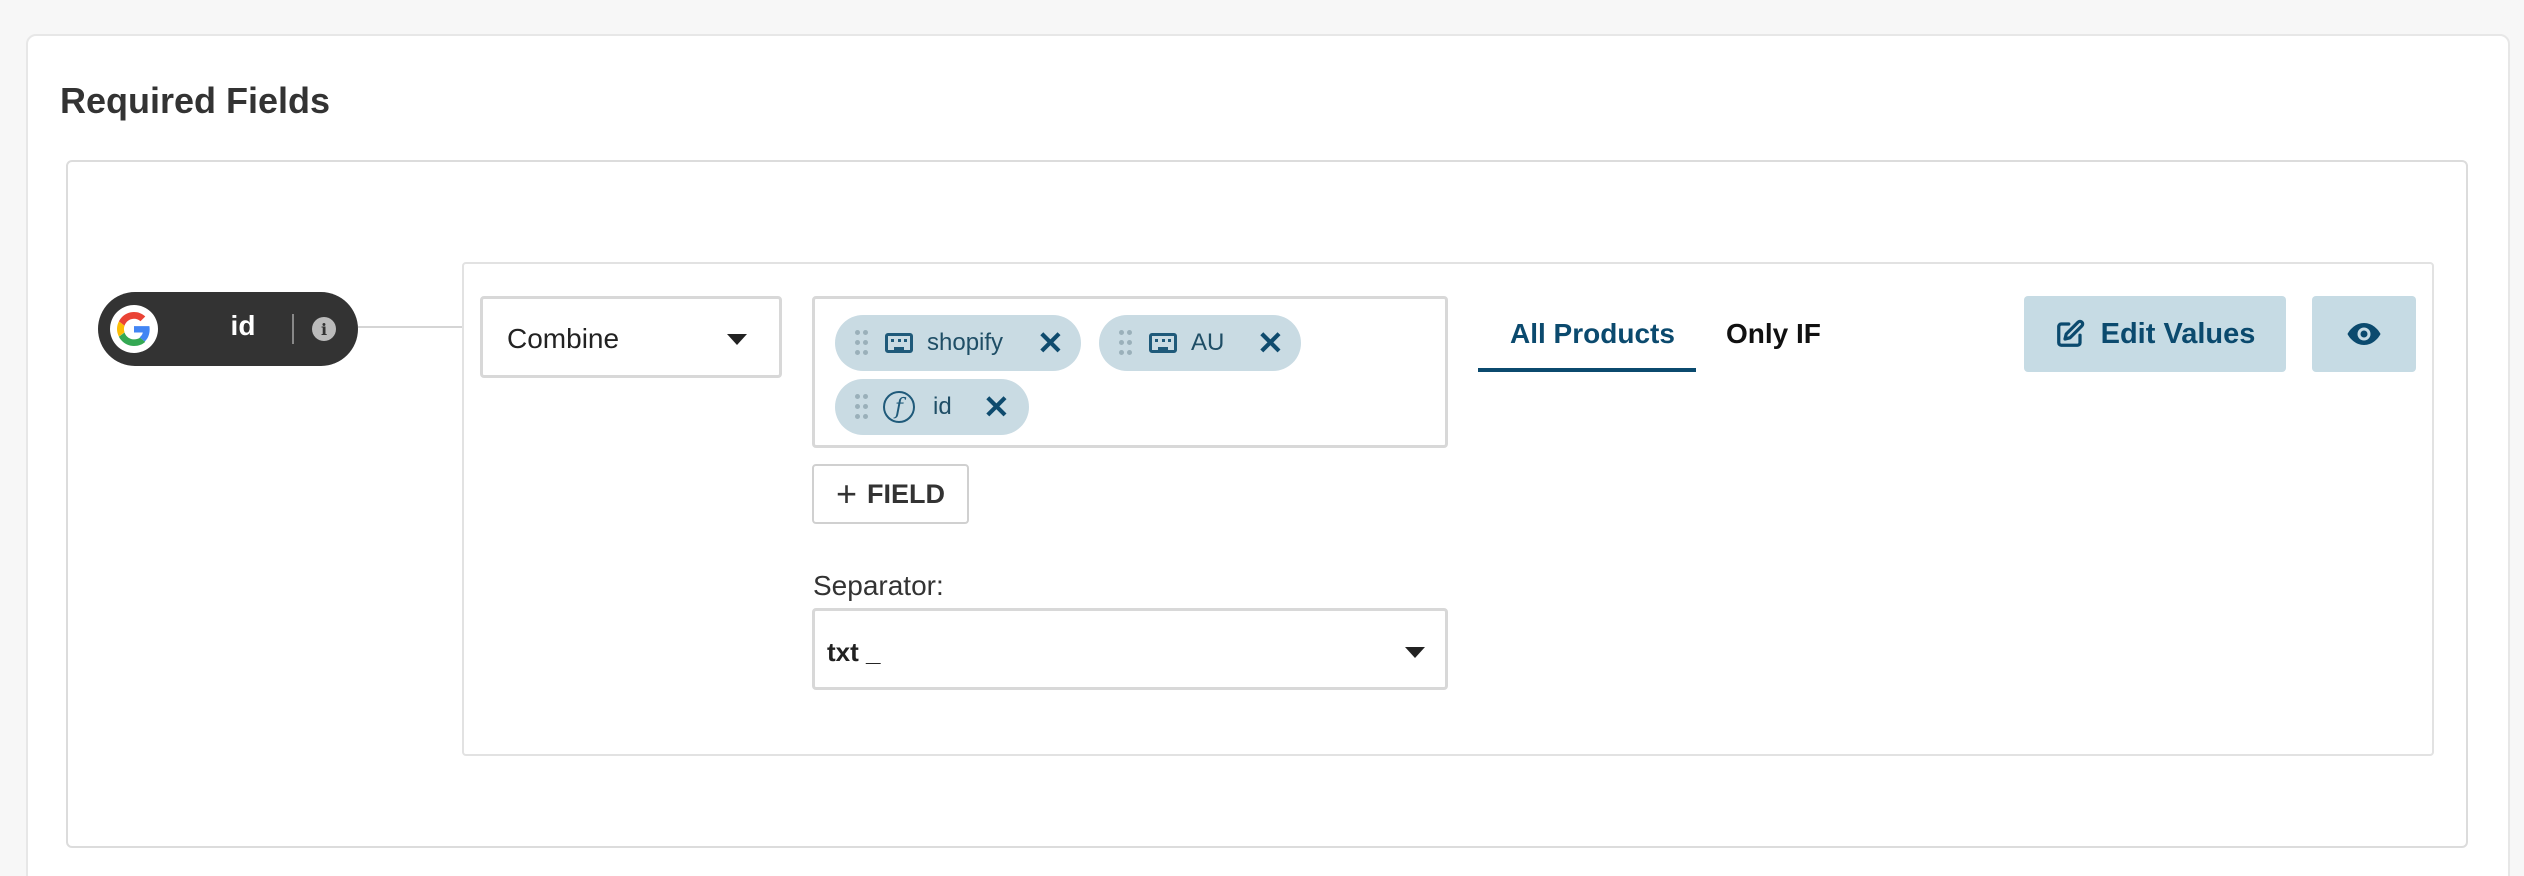 The image size is (2524, 876). Describe the element at coordinates (195, 100) in the screenshot. I see `section-title: Required Fields` at that location.